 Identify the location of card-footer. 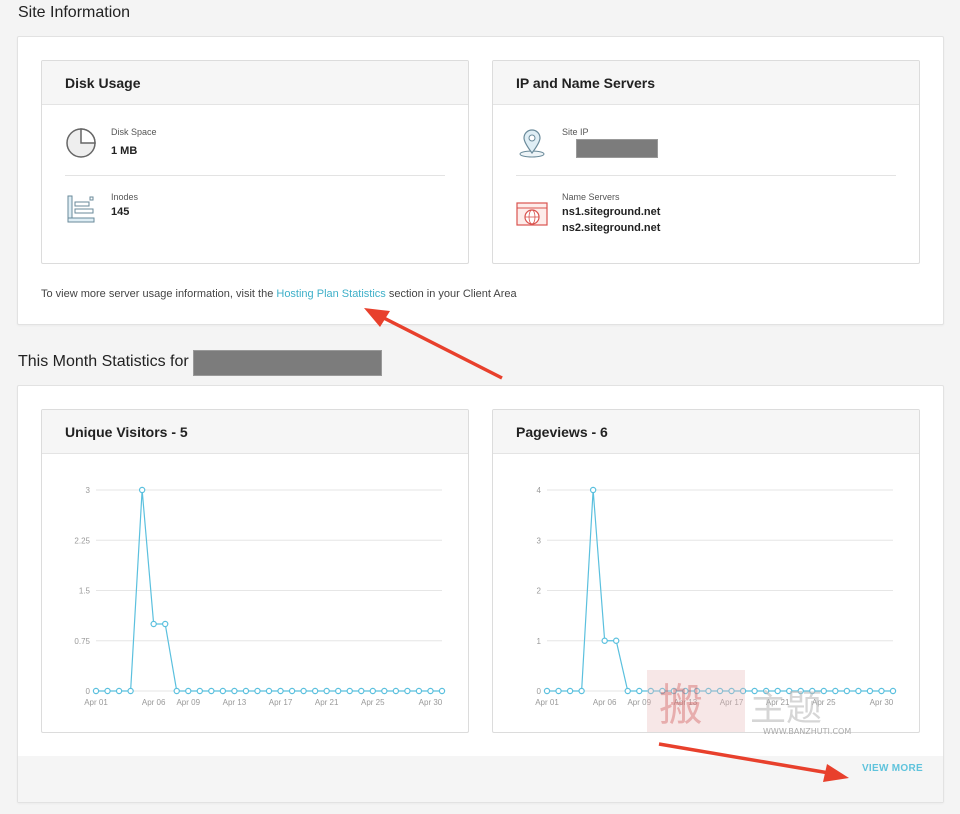
(480, 779).